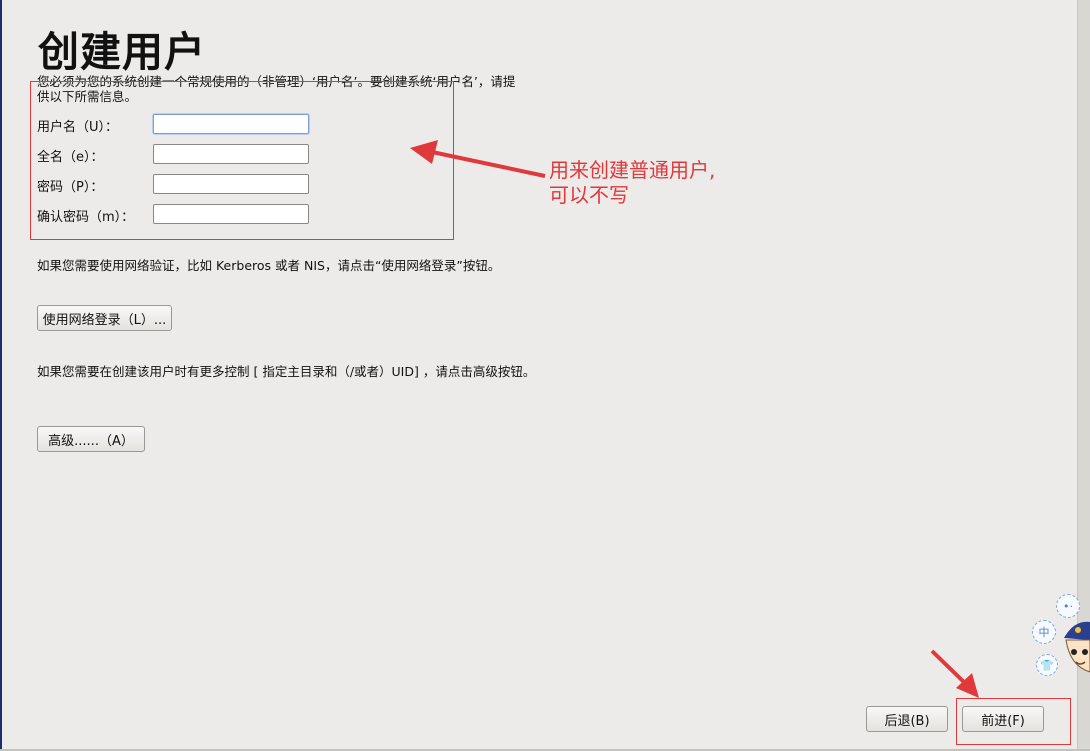  I want to click on ime-chinese-mode-icon: 中, so click(1044, 632).